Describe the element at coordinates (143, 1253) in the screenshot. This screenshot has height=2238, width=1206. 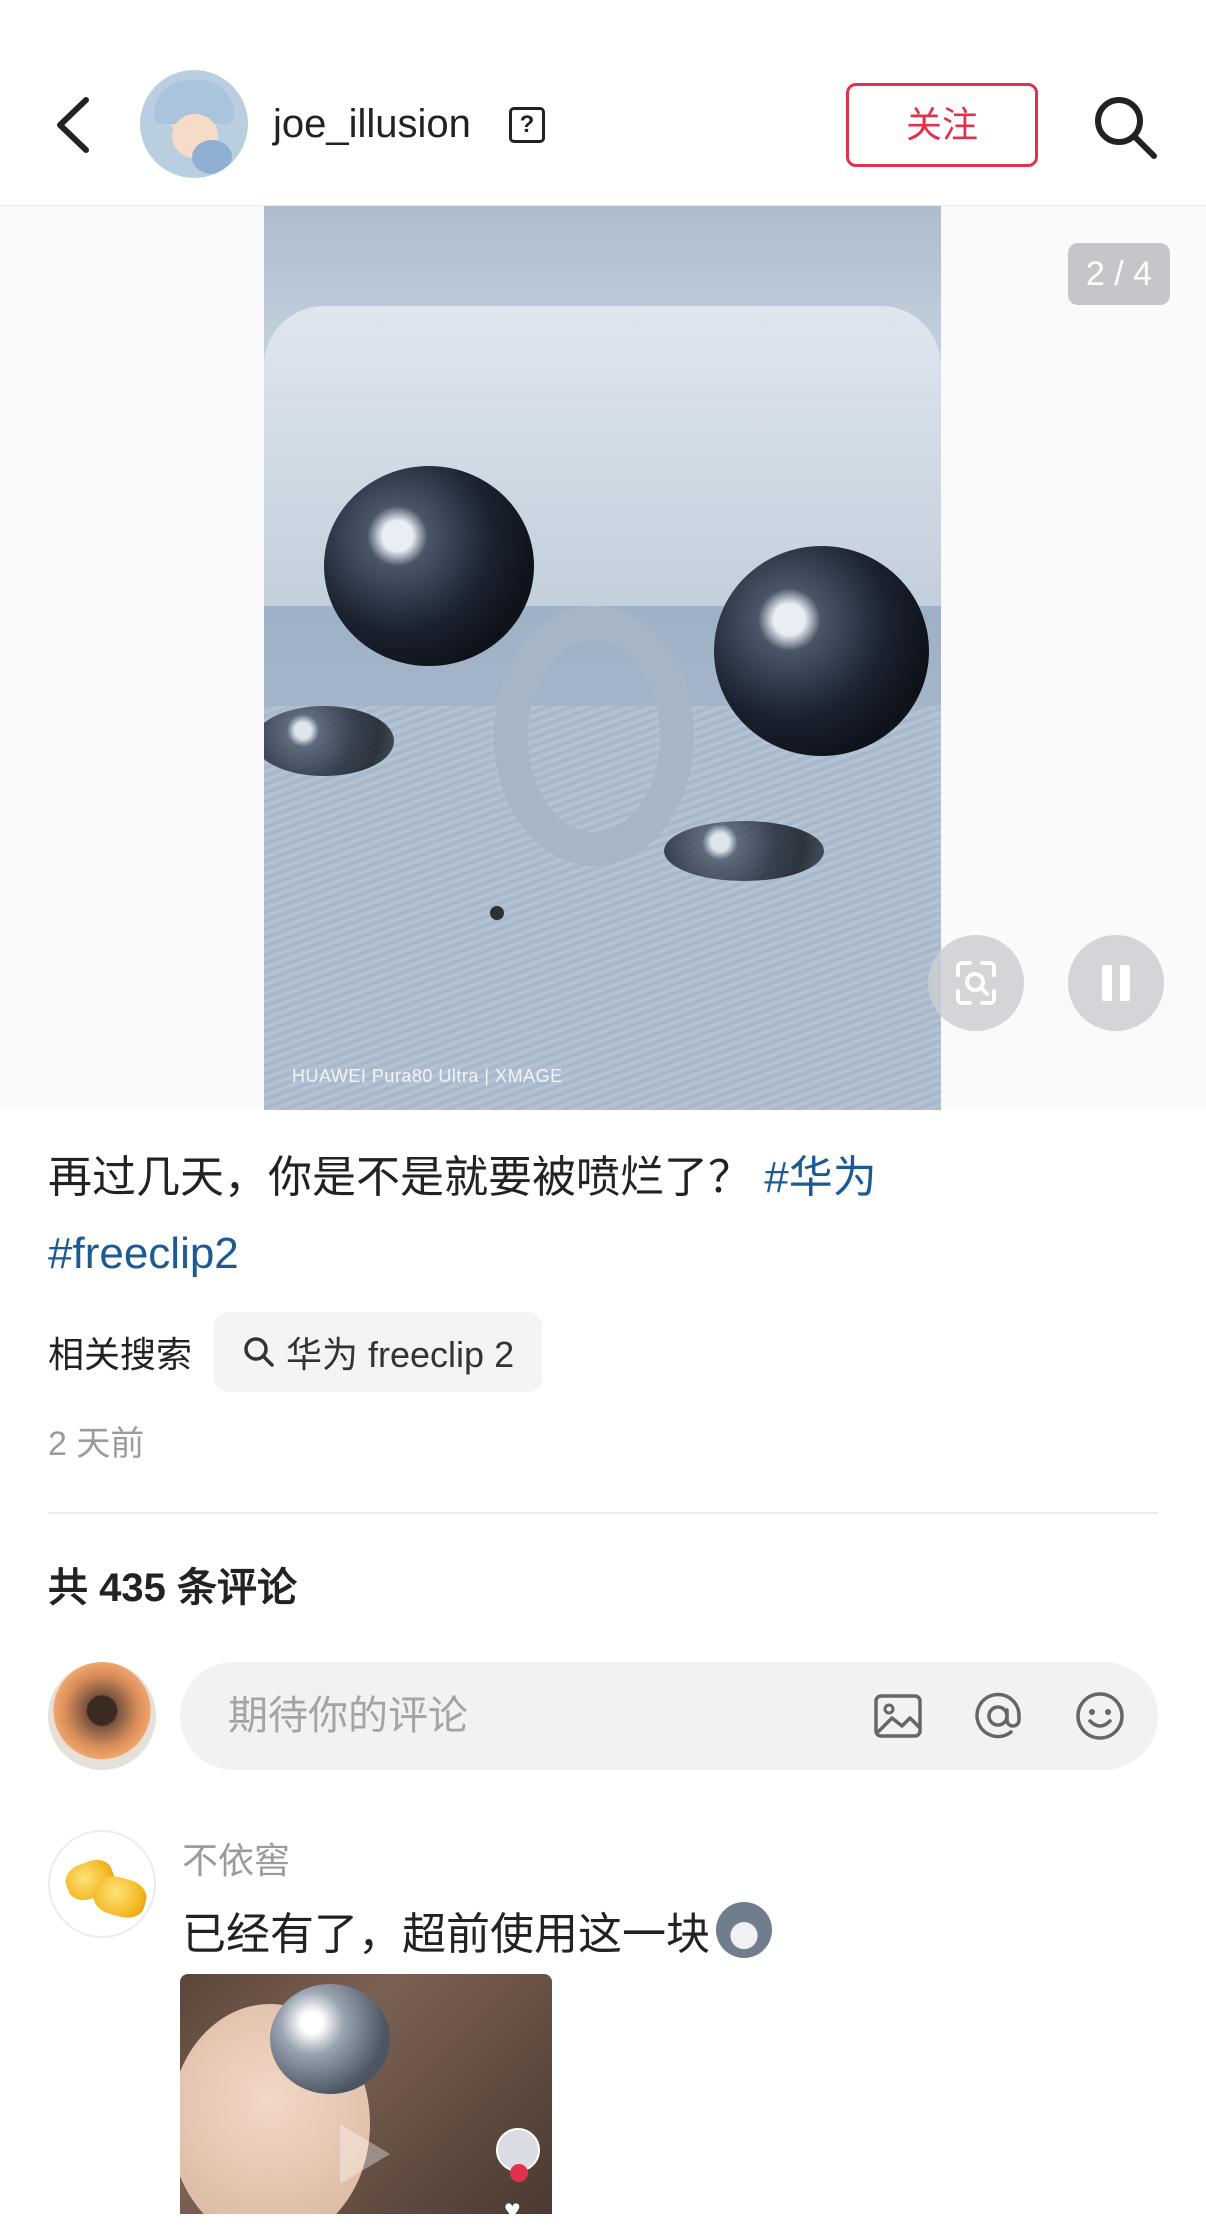
I see `hashtag-freeclip2: #freeclip2` at that location.